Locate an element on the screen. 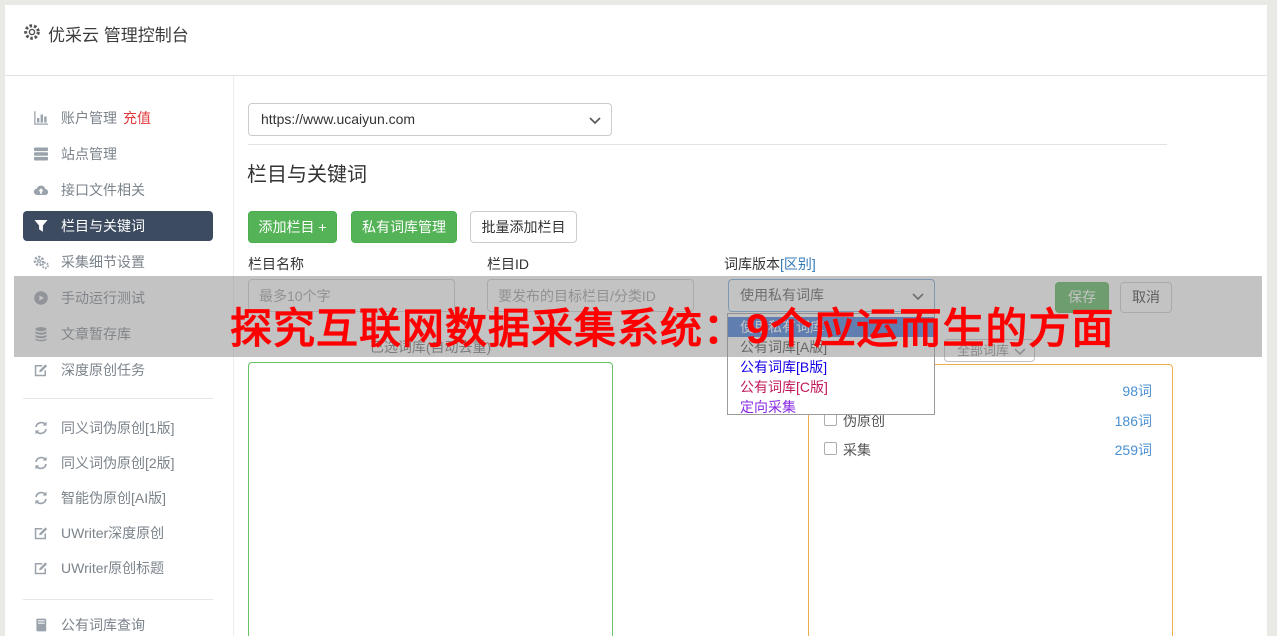 The width and height of the screenshot is (1277, 636). dropdown-option-targeted: 定向采集 is located at coordinates (831, 407).